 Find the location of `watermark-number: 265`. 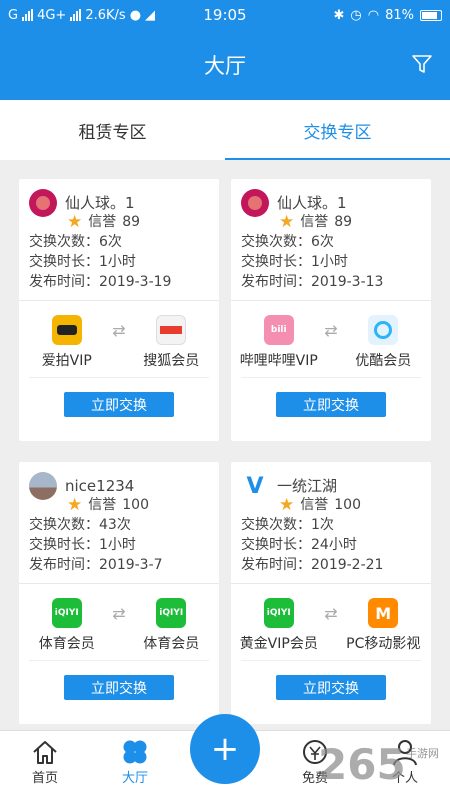

watermark-number: 265 is located at coordinates (362, 764).